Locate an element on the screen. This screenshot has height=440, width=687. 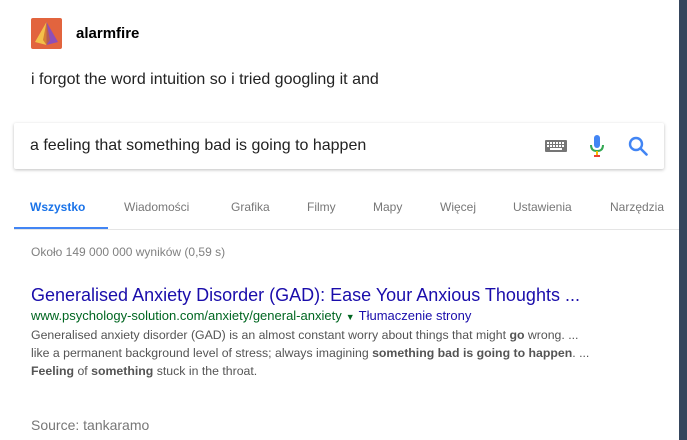
username: alarmfire is located at coordinates (107, 33).